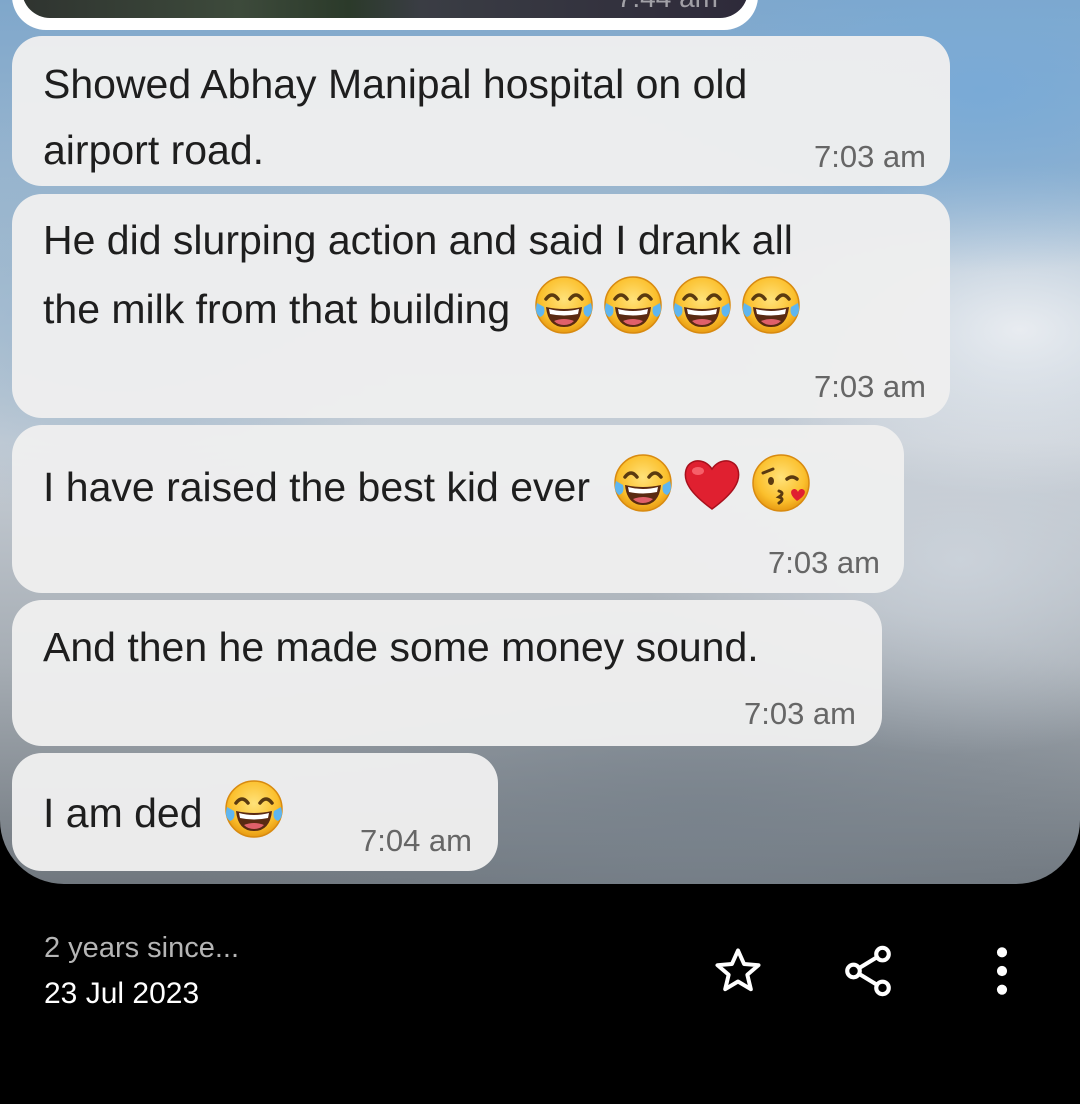 This screenshot has height=1104, width=1080. Describe the element at coordinates (395, 84) in the screenshot. I see `message-line: Showed Abhay Manipal hospital on old` at that location.